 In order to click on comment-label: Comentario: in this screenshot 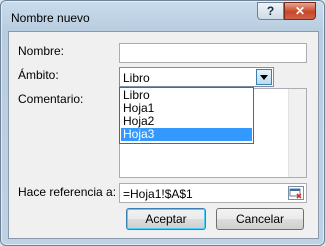, I will do `click(51, 99)`.